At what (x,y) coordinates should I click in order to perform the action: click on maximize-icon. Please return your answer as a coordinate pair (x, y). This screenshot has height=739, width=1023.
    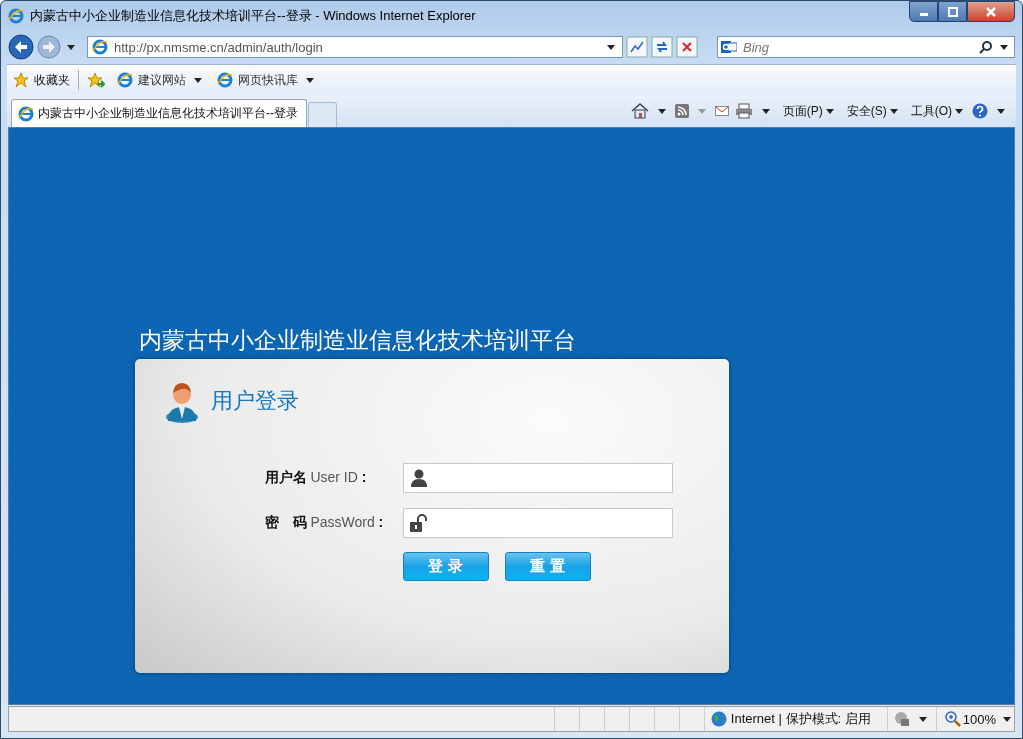
    Looking at the image, I should click on (952, 11).